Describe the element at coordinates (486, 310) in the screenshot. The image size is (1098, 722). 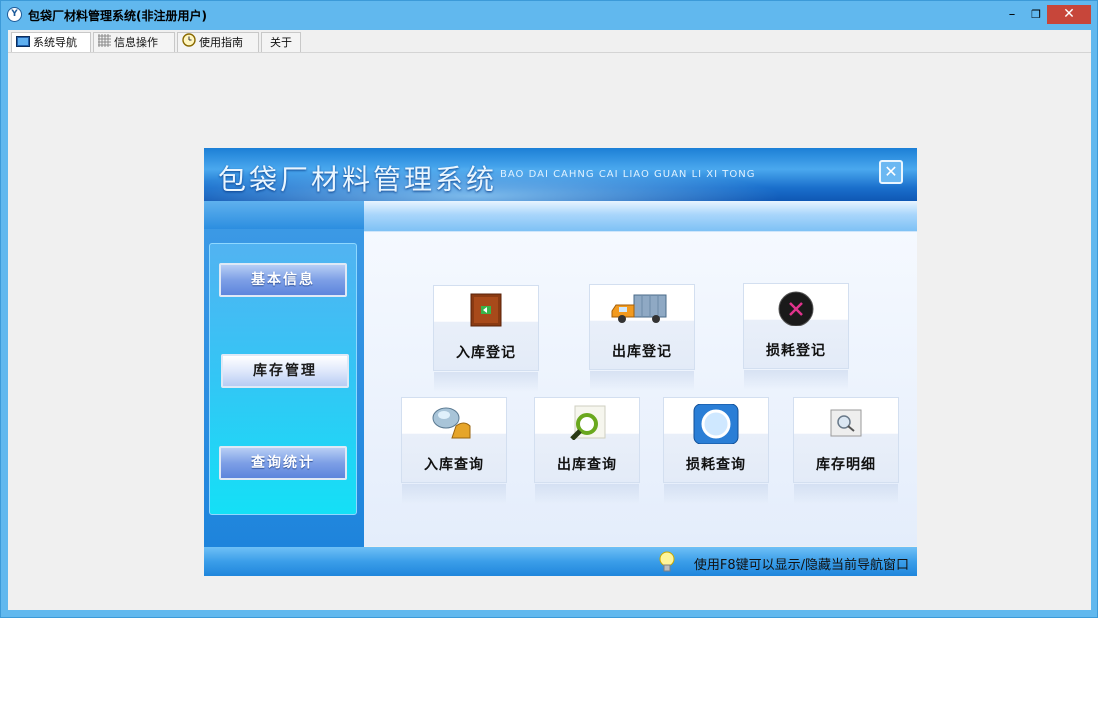
I see `door-entry-icon` at that location.